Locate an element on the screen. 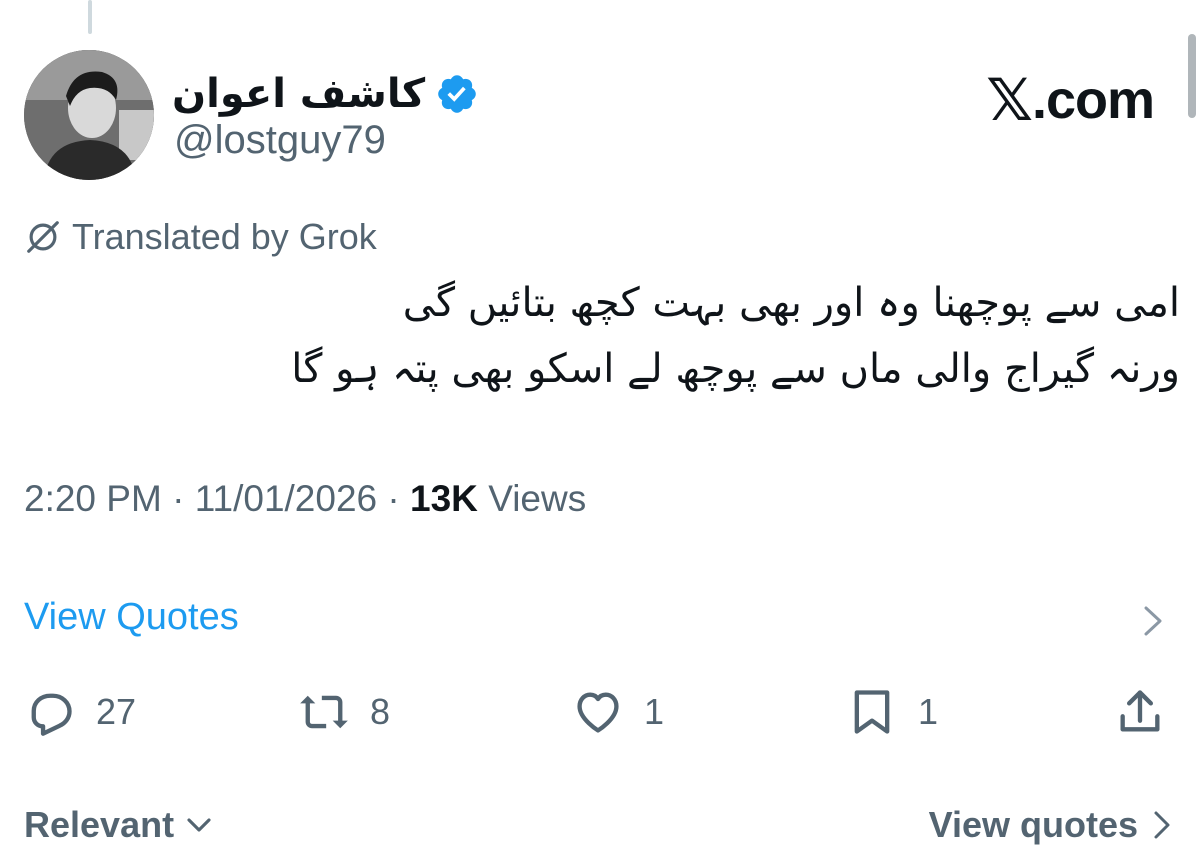 The width and height of the screenshot is (1200, 868). view-quotes-button: View quotes is located at coordinates (1051, 825).